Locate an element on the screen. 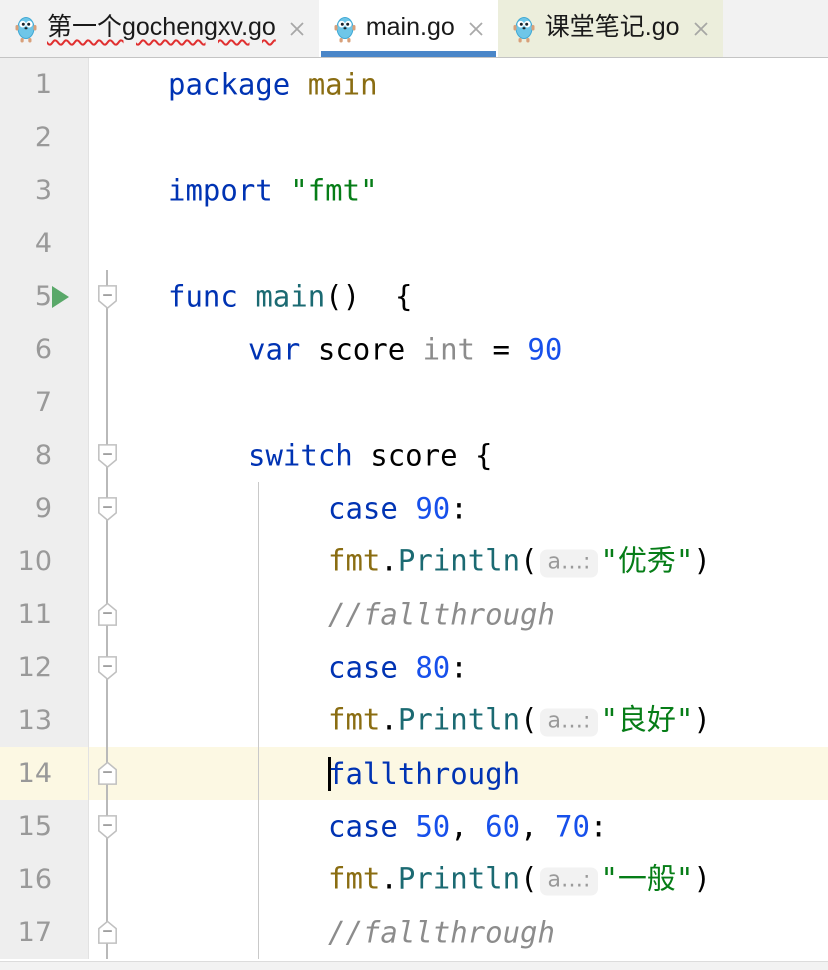  code-text: fmt.Println(a…: "一般") is located at coordinates (519, 879).